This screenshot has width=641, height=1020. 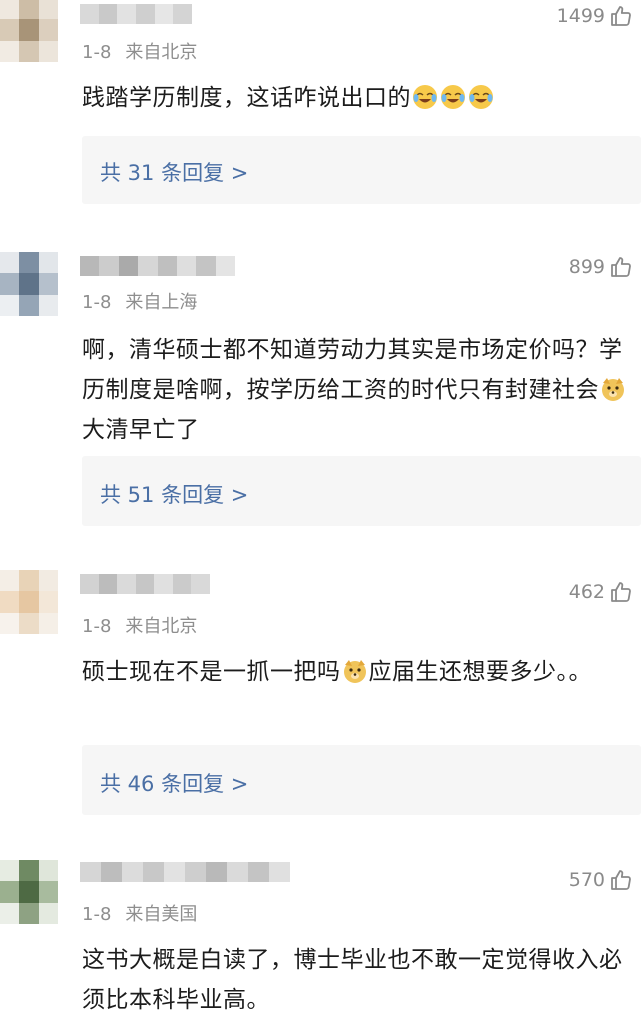 I want to click on comment-text: 硕士现在不是一抓一把吗 应届生还想要多少。。, so click(x=357, y=672).